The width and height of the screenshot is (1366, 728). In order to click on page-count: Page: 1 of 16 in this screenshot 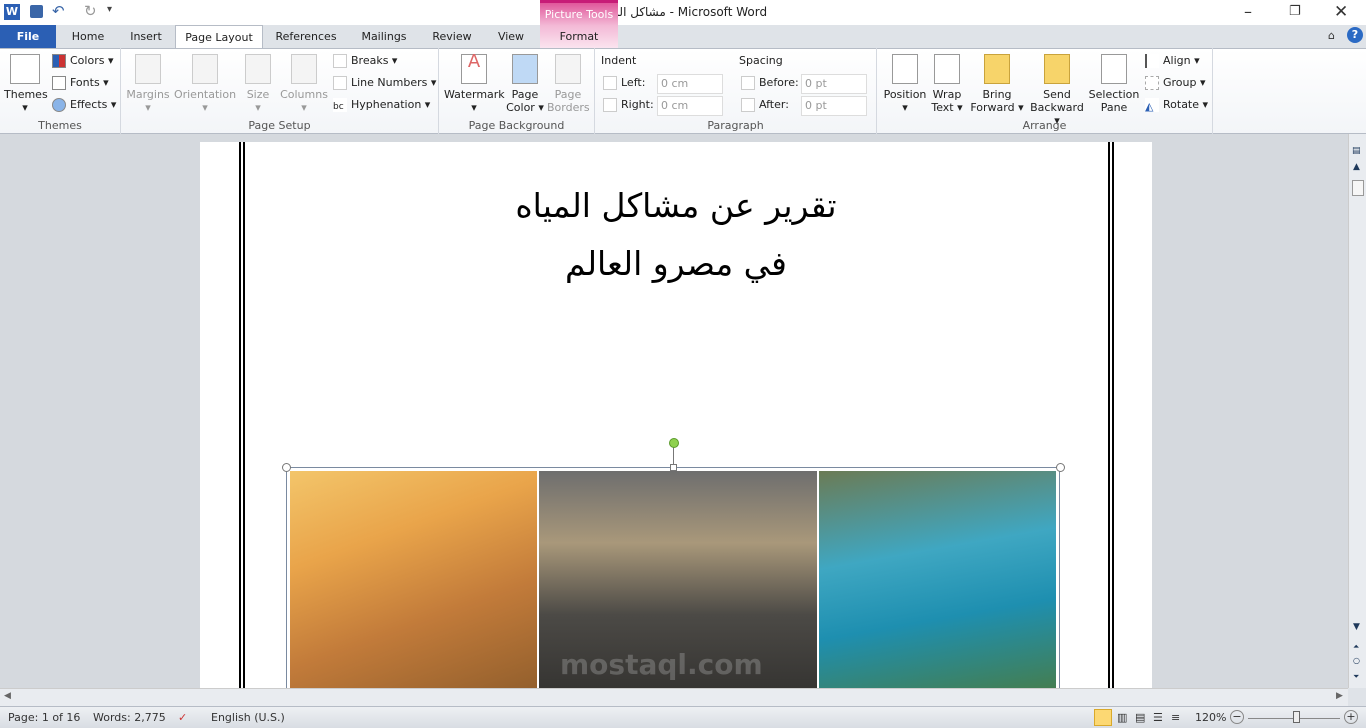, I will do `click(44, 717)`.